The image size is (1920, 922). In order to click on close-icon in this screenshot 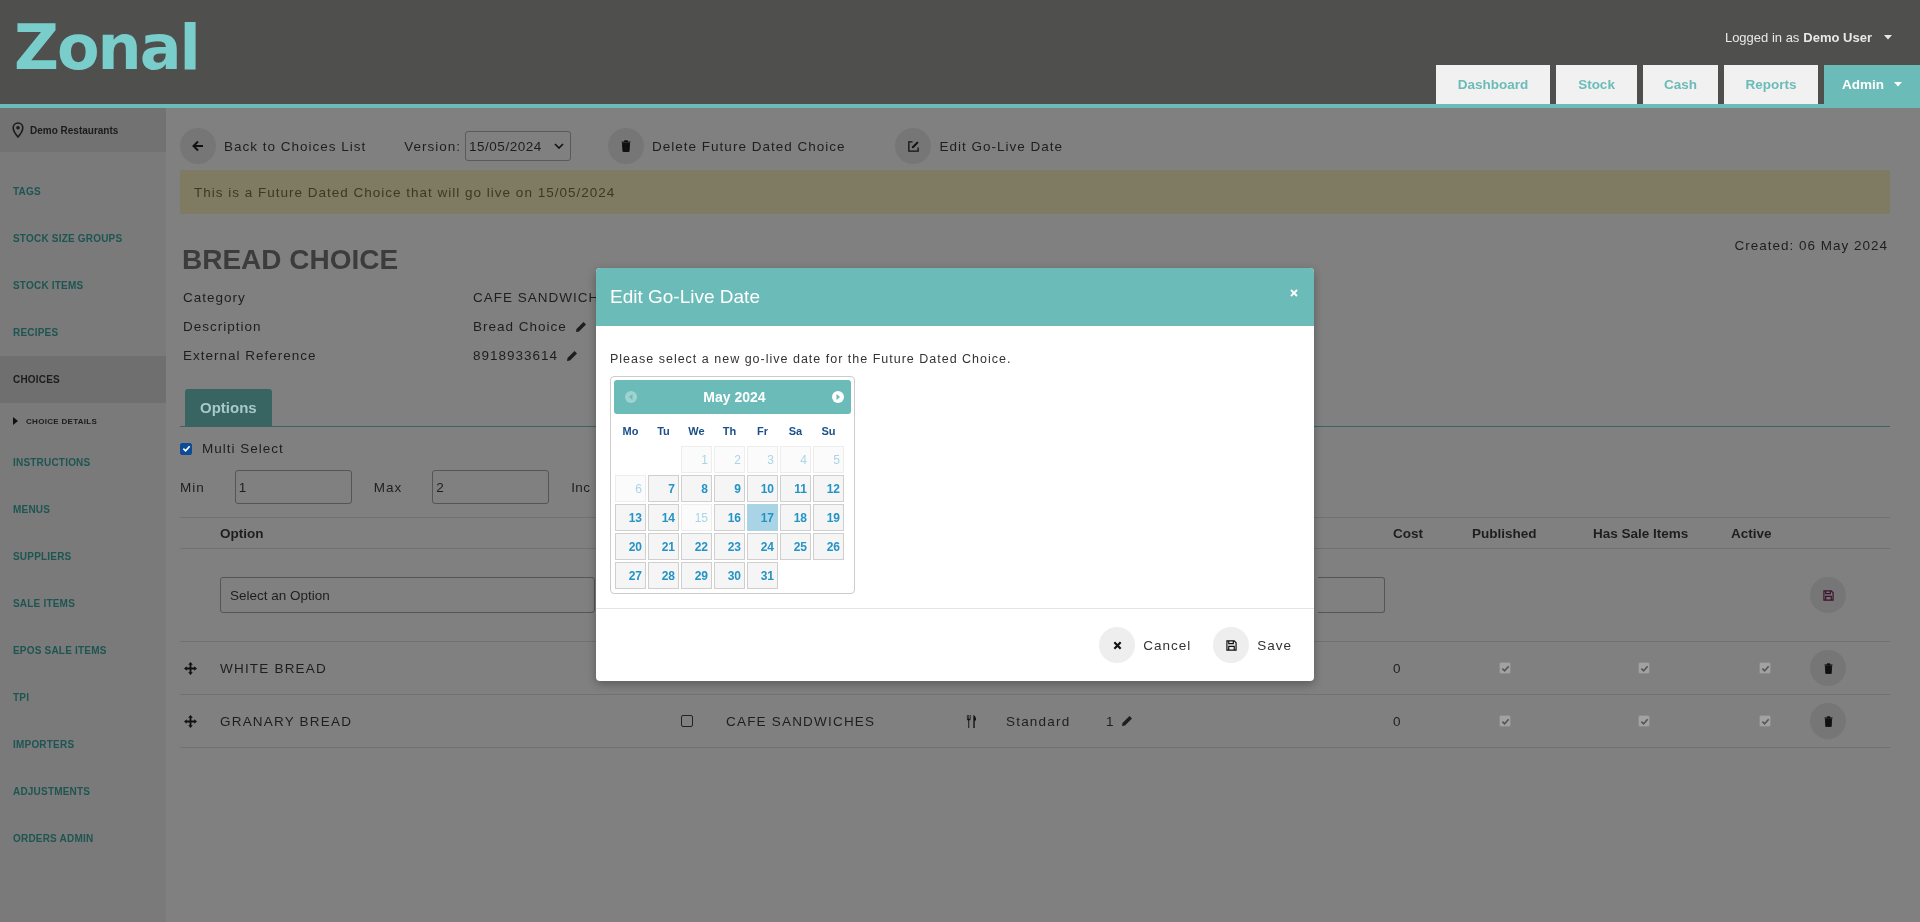, I will do `click(1294, 293)`.